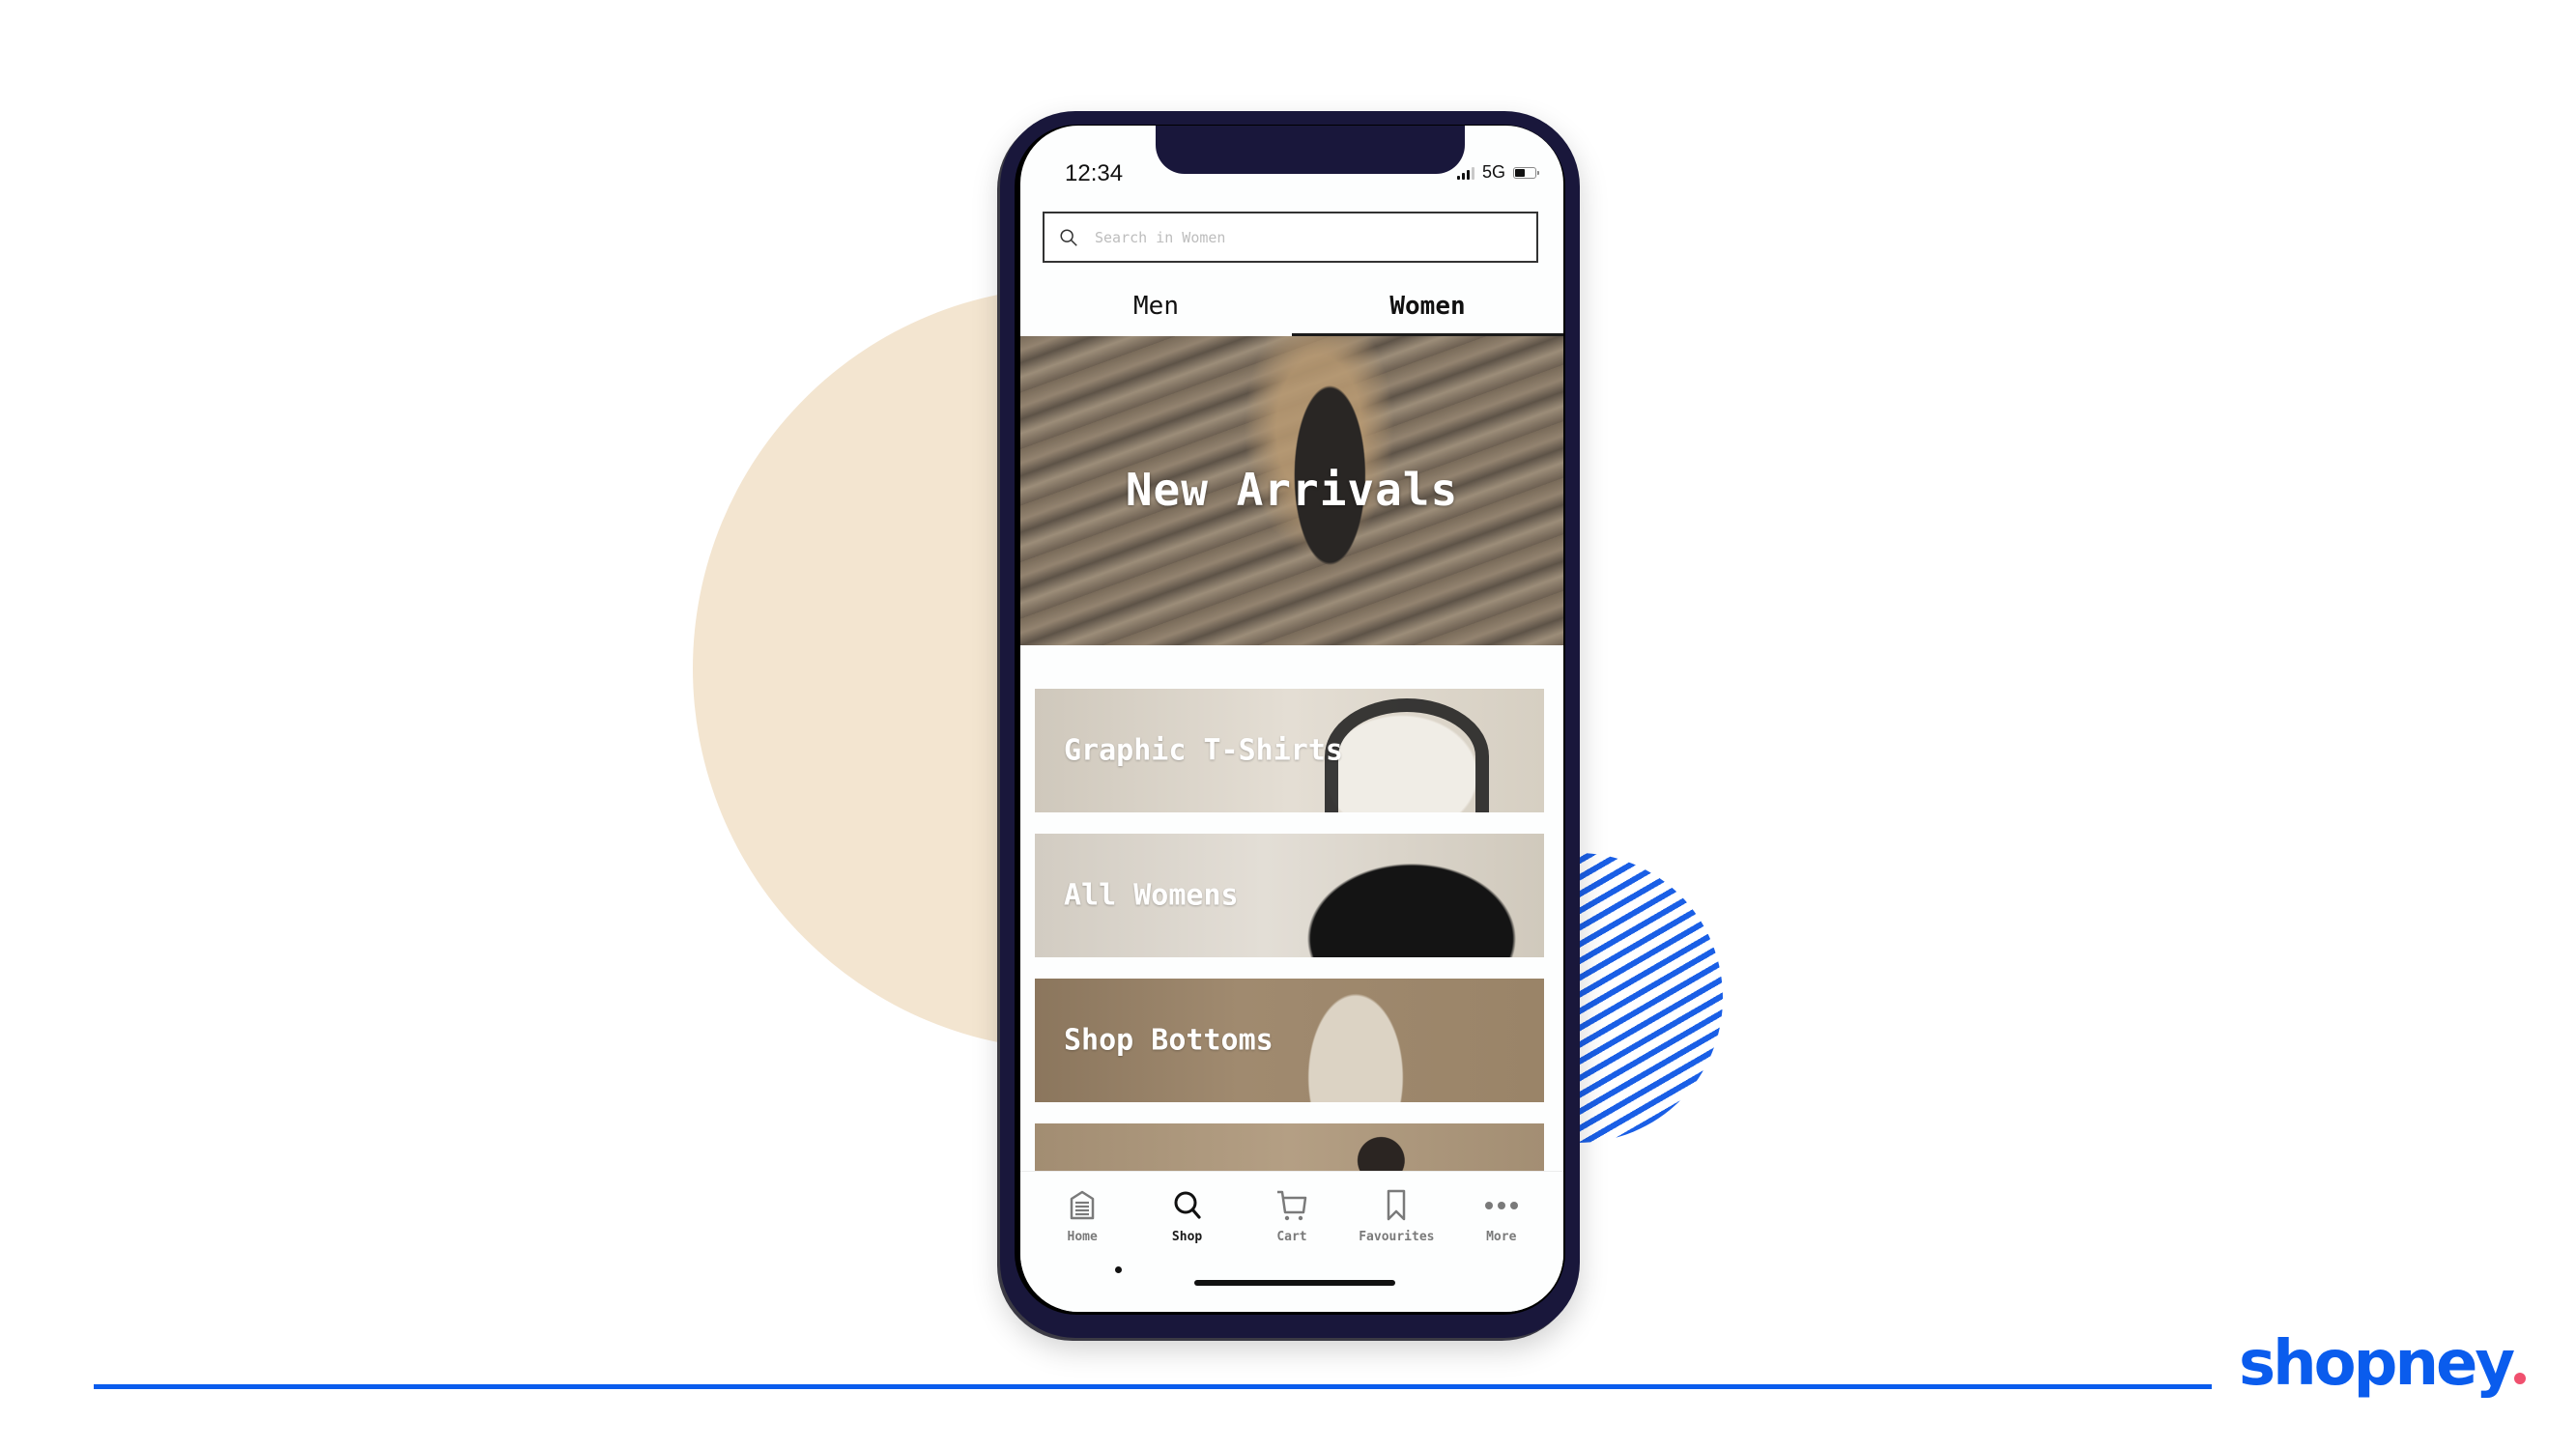 The image size is (2576, 1449). I want to click on home-icon, so click(1082, 1205).